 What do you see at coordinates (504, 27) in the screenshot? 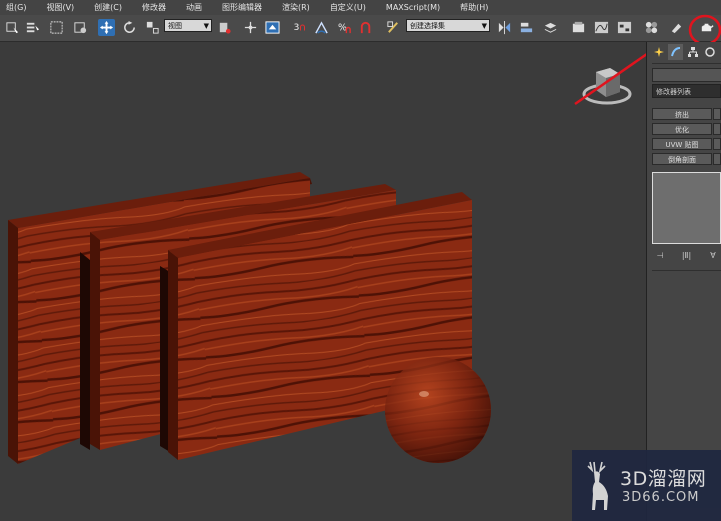
I see `mirror-icon` at bounding box center [504, 27].